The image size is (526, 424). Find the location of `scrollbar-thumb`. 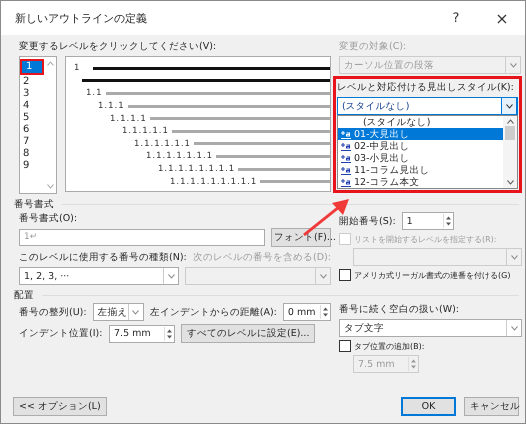

scrollbar-thumb is located at coordinates (510, 133).